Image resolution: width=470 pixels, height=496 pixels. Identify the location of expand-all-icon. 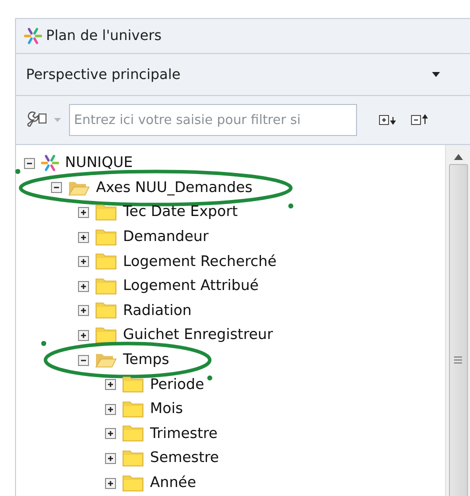
(388, 120).